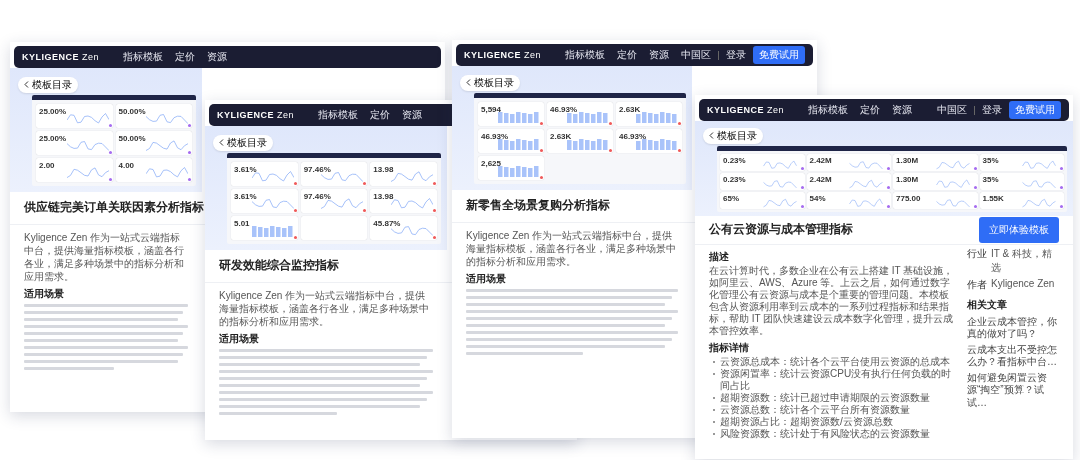 The width and height of the screenshot is (1080, 460). What do you see at coordinates (835, 379) in the screenshot?
I see `metric-list-item: 资源闲置率：统计云资源CPU没有执行任何负载的时间占比` at bounding box center [835, 379].